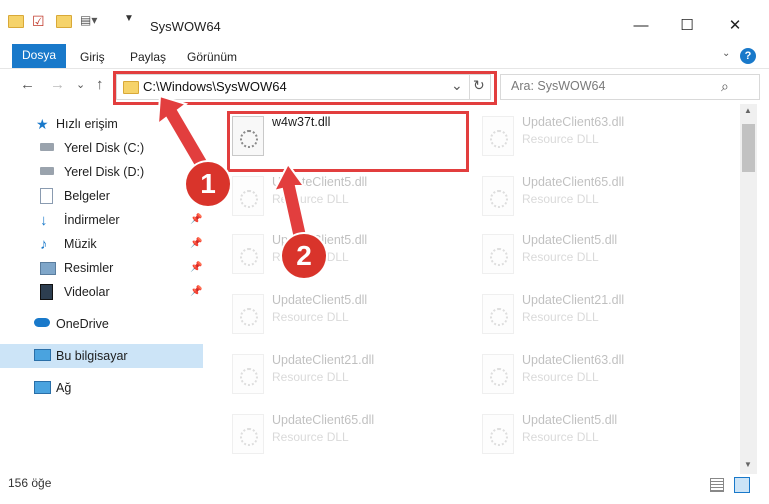 The image size is (769, 504). I want to click on large-icons-view-icon, so click(742, 485).